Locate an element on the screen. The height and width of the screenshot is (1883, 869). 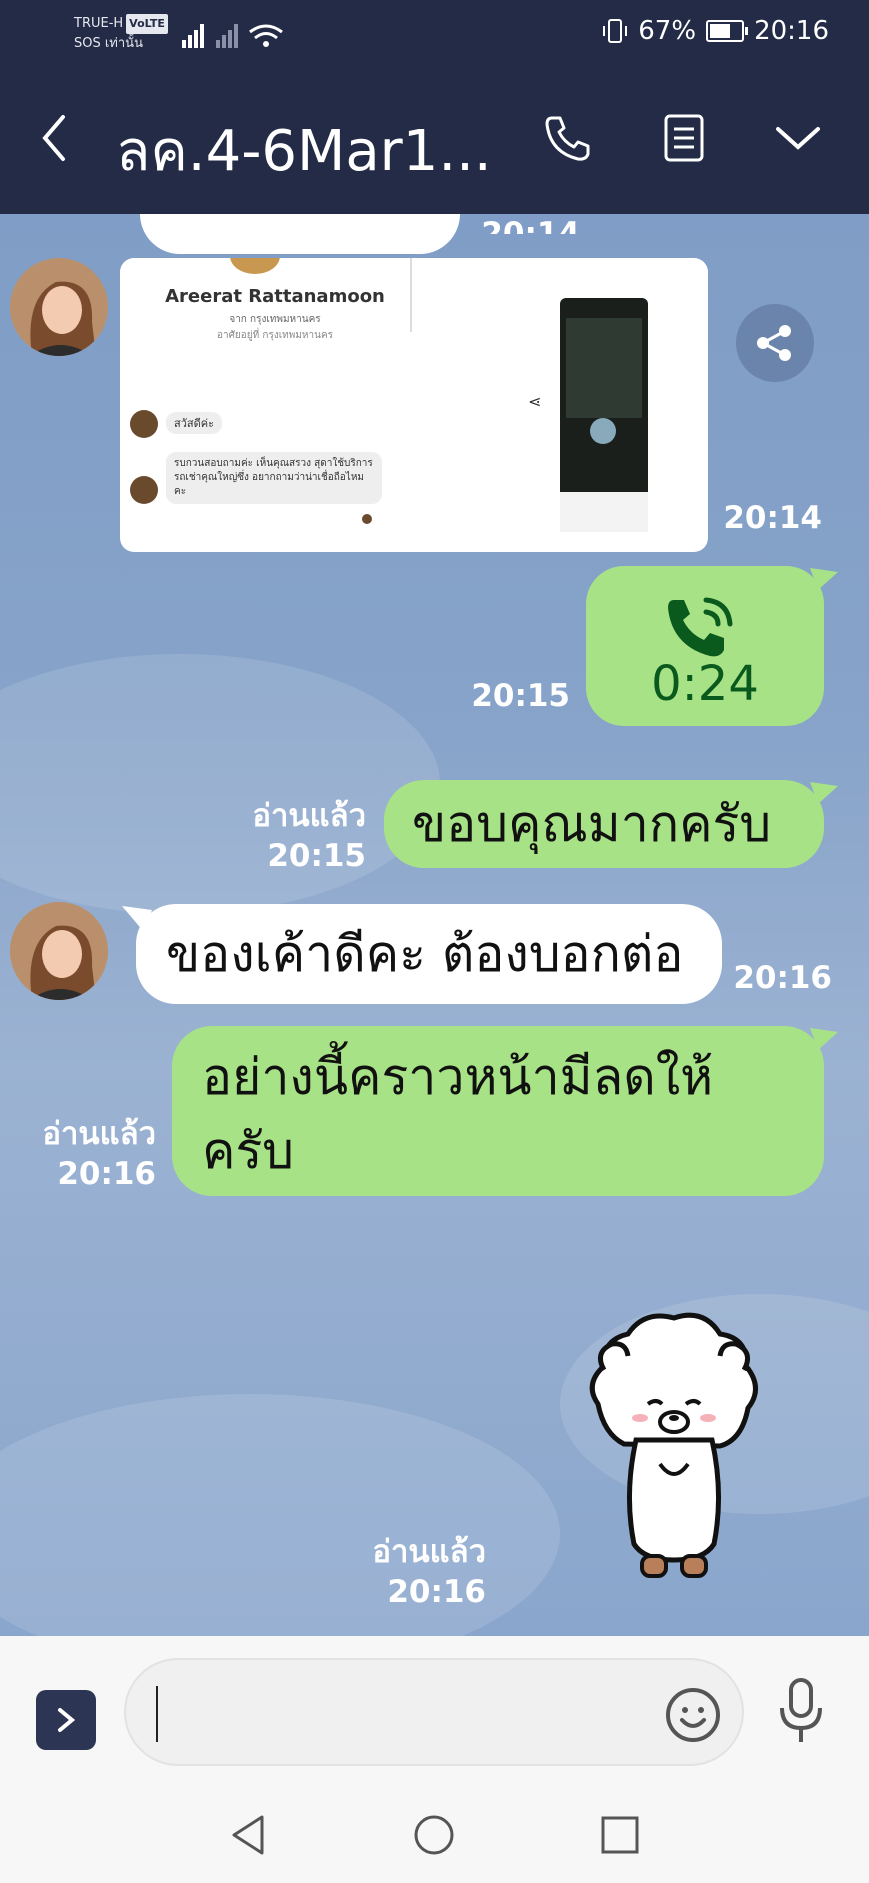
nav-home-icon is located at coordinates (434, 1835).